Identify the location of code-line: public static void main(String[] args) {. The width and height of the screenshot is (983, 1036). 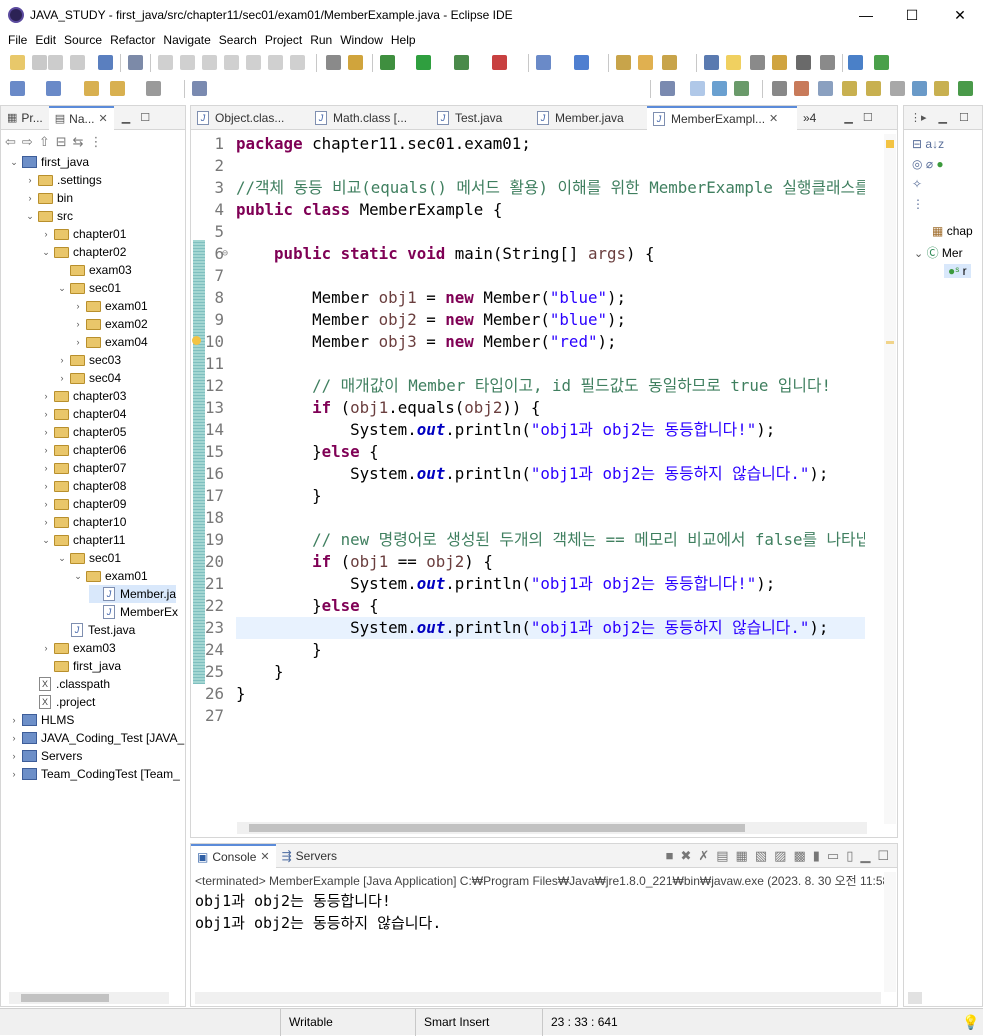
(550, 254).